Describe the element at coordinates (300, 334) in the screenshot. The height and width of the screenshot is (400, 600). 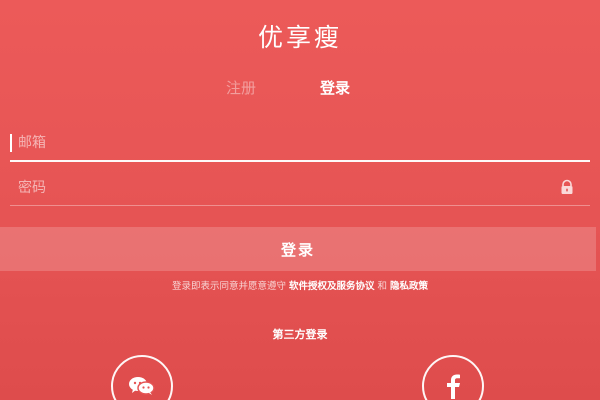
I see `third-party-login-label: 第三方登录` at that location.